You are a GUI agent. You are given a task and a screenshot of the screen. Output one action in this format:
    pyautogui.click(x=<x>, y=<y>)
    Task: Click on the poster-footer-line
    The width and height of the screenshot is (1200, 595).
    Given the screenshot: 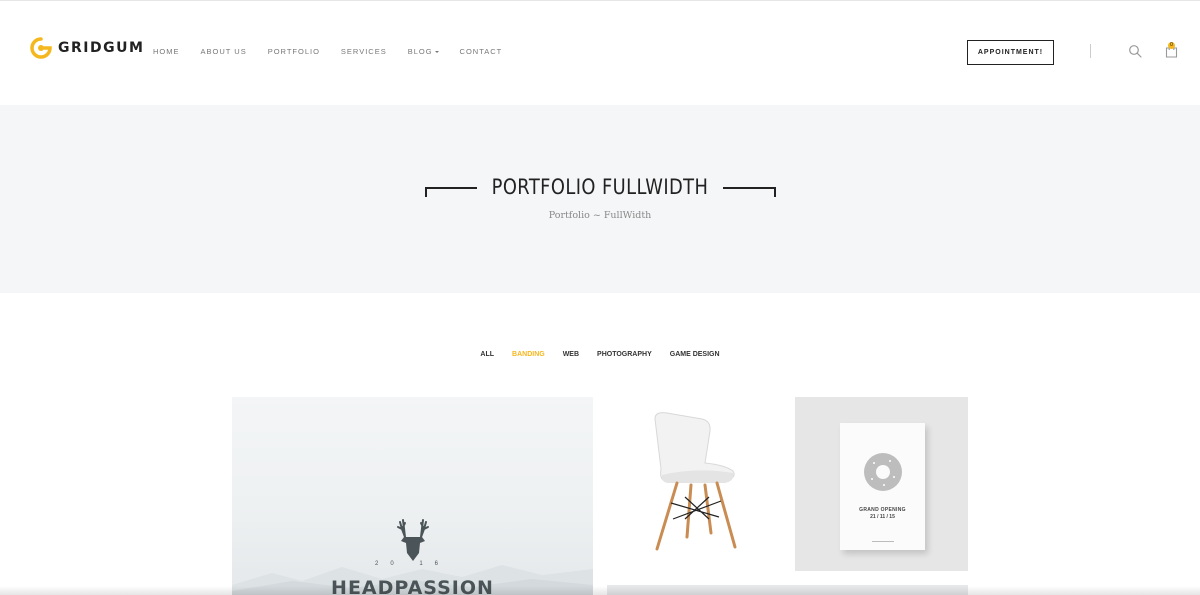 What is the action you would take?
    pyautogui.click(x=883, y=541)
    